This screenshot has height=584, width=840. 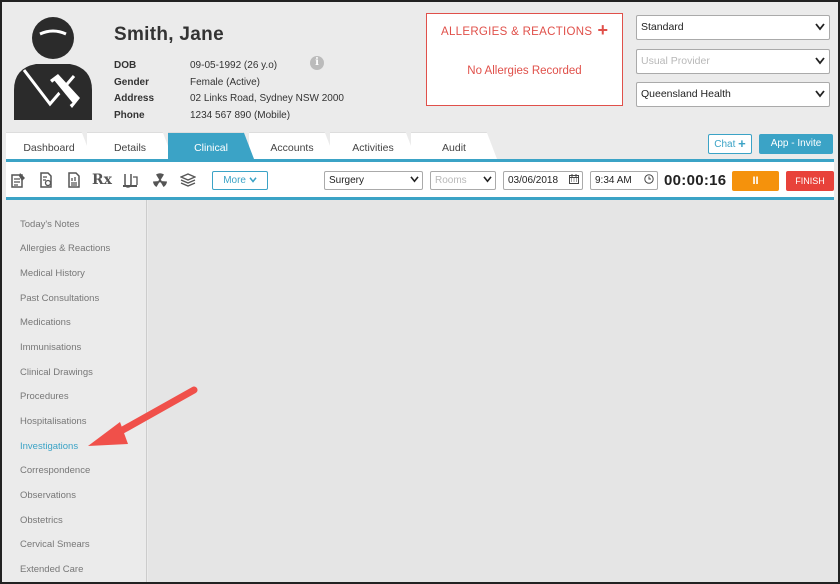 I want to click on select-placeholder: Usual Provider, so click(x=675, y=61).